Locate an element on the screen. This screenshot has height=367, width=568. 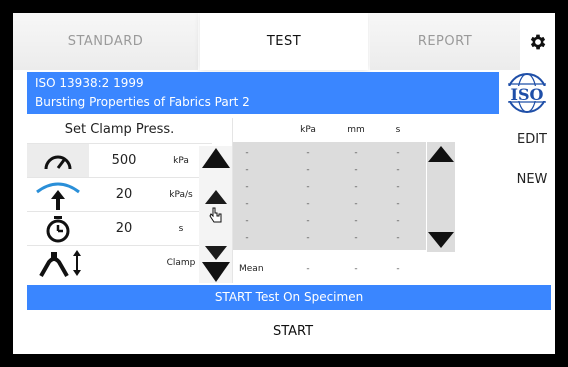
time-icon-cell is located at coordinates (58, 229).